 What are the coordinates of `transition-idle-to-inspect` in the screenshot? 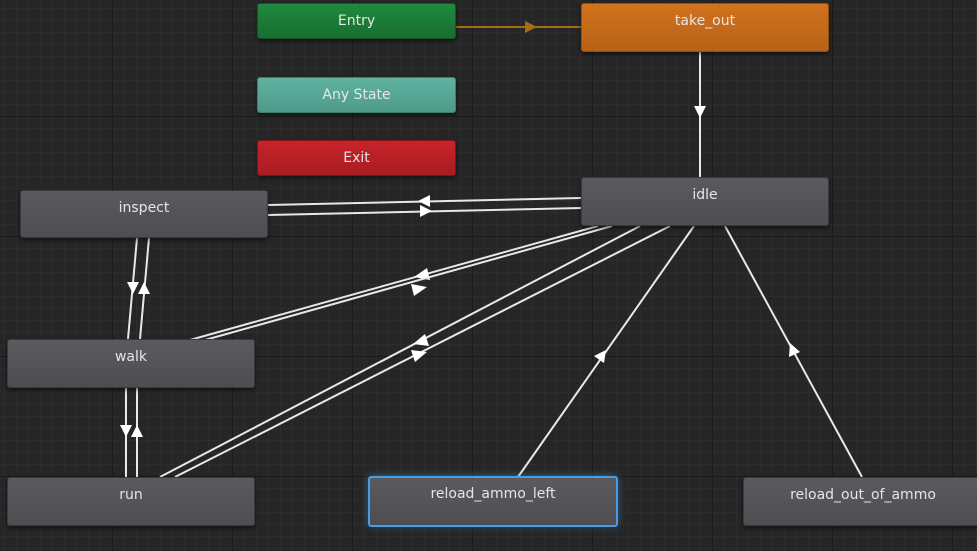 It's located at (424, 201).